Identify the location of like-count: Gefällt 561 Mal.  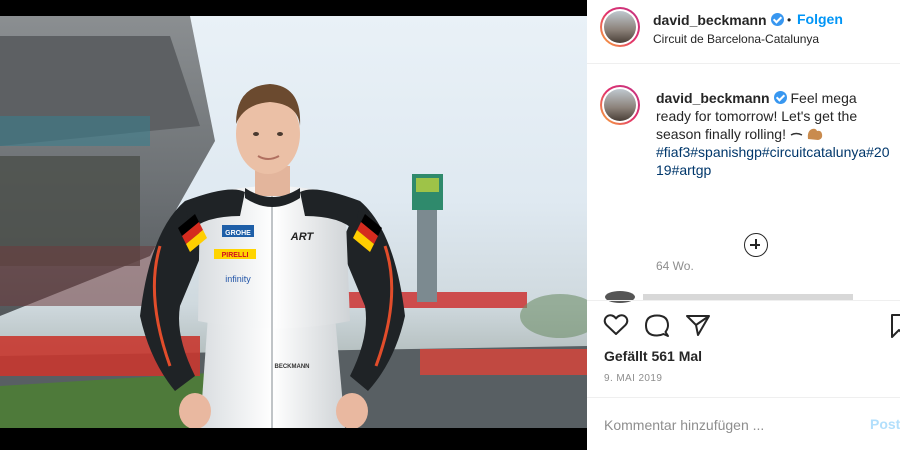
(653, 356).